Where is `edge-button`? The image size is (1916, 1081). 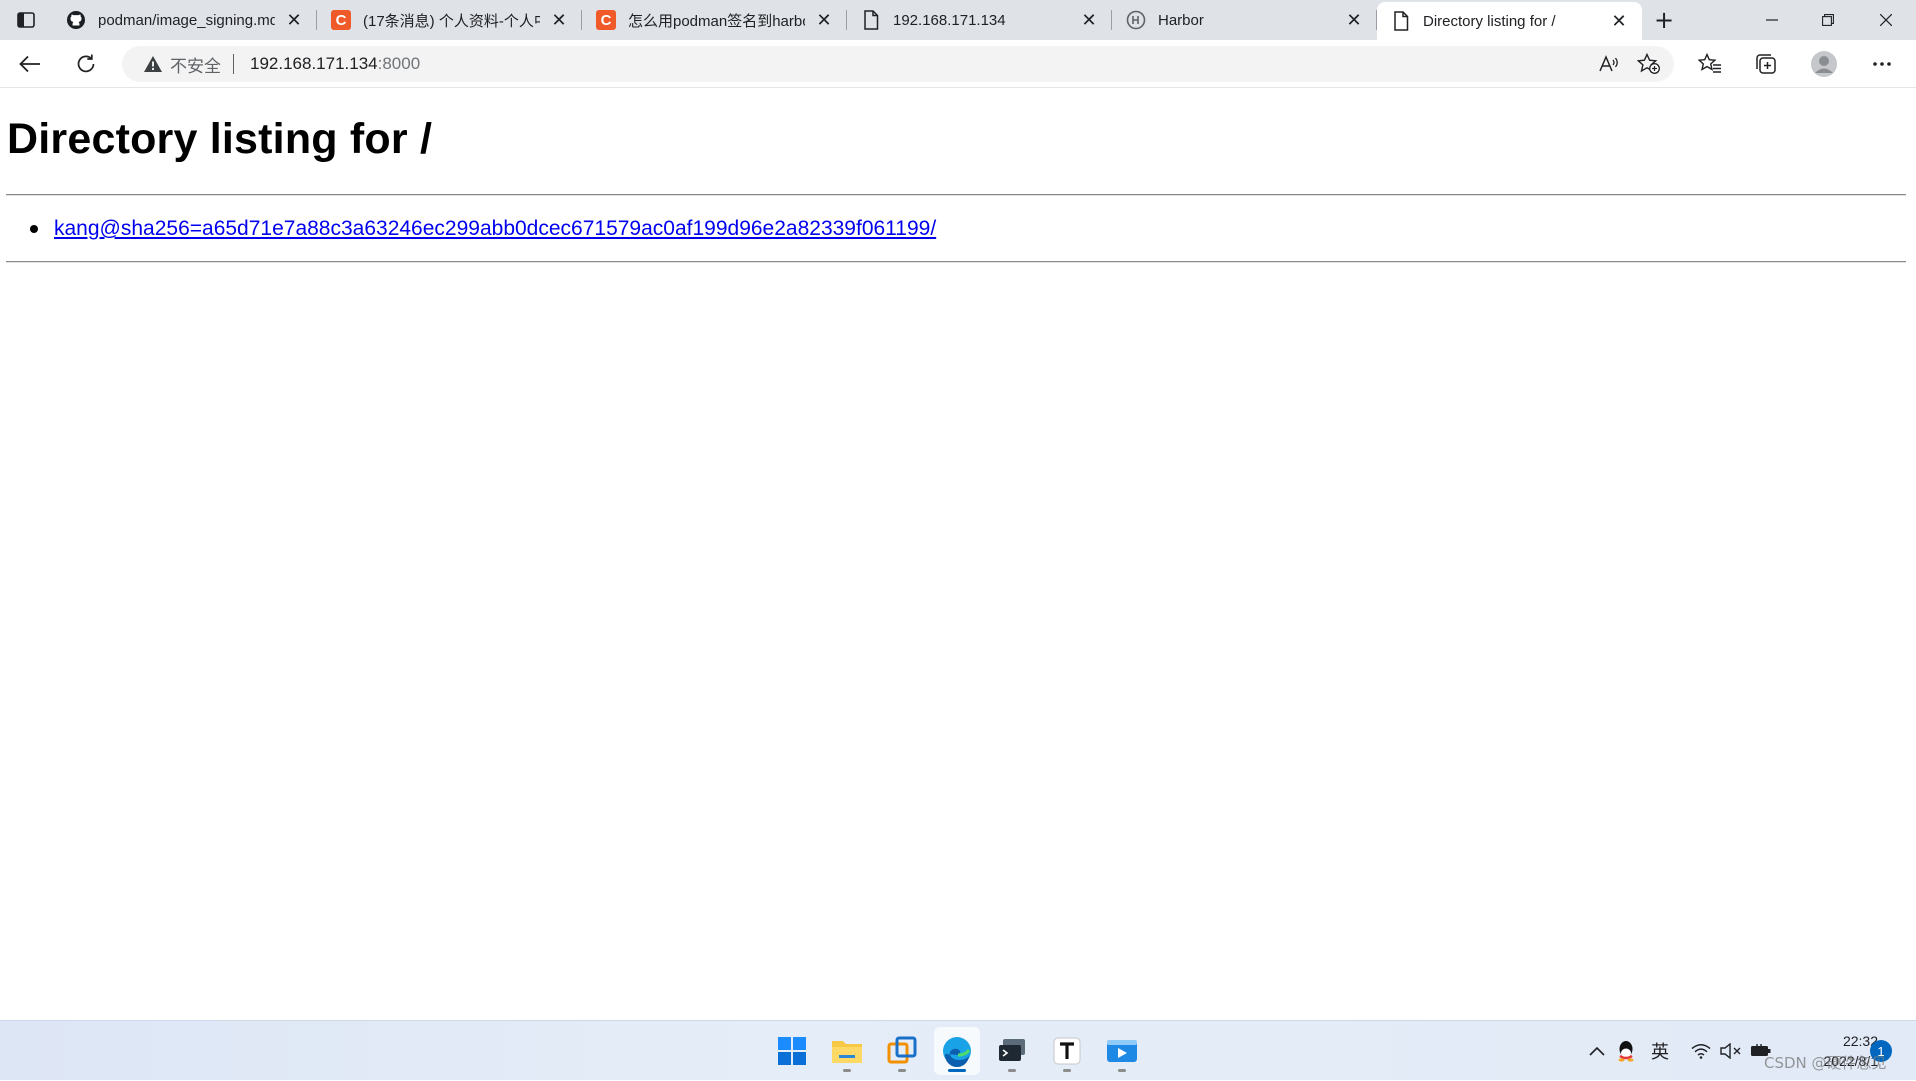 edge-button is located at coordinates (957, 1051).